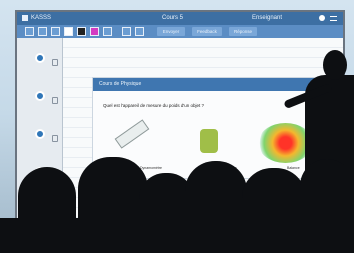  What do you see at coordinates (215, 84) in the screenshot?
I see `slide-title: Cours de Physique` at bounding box center [215, 84].